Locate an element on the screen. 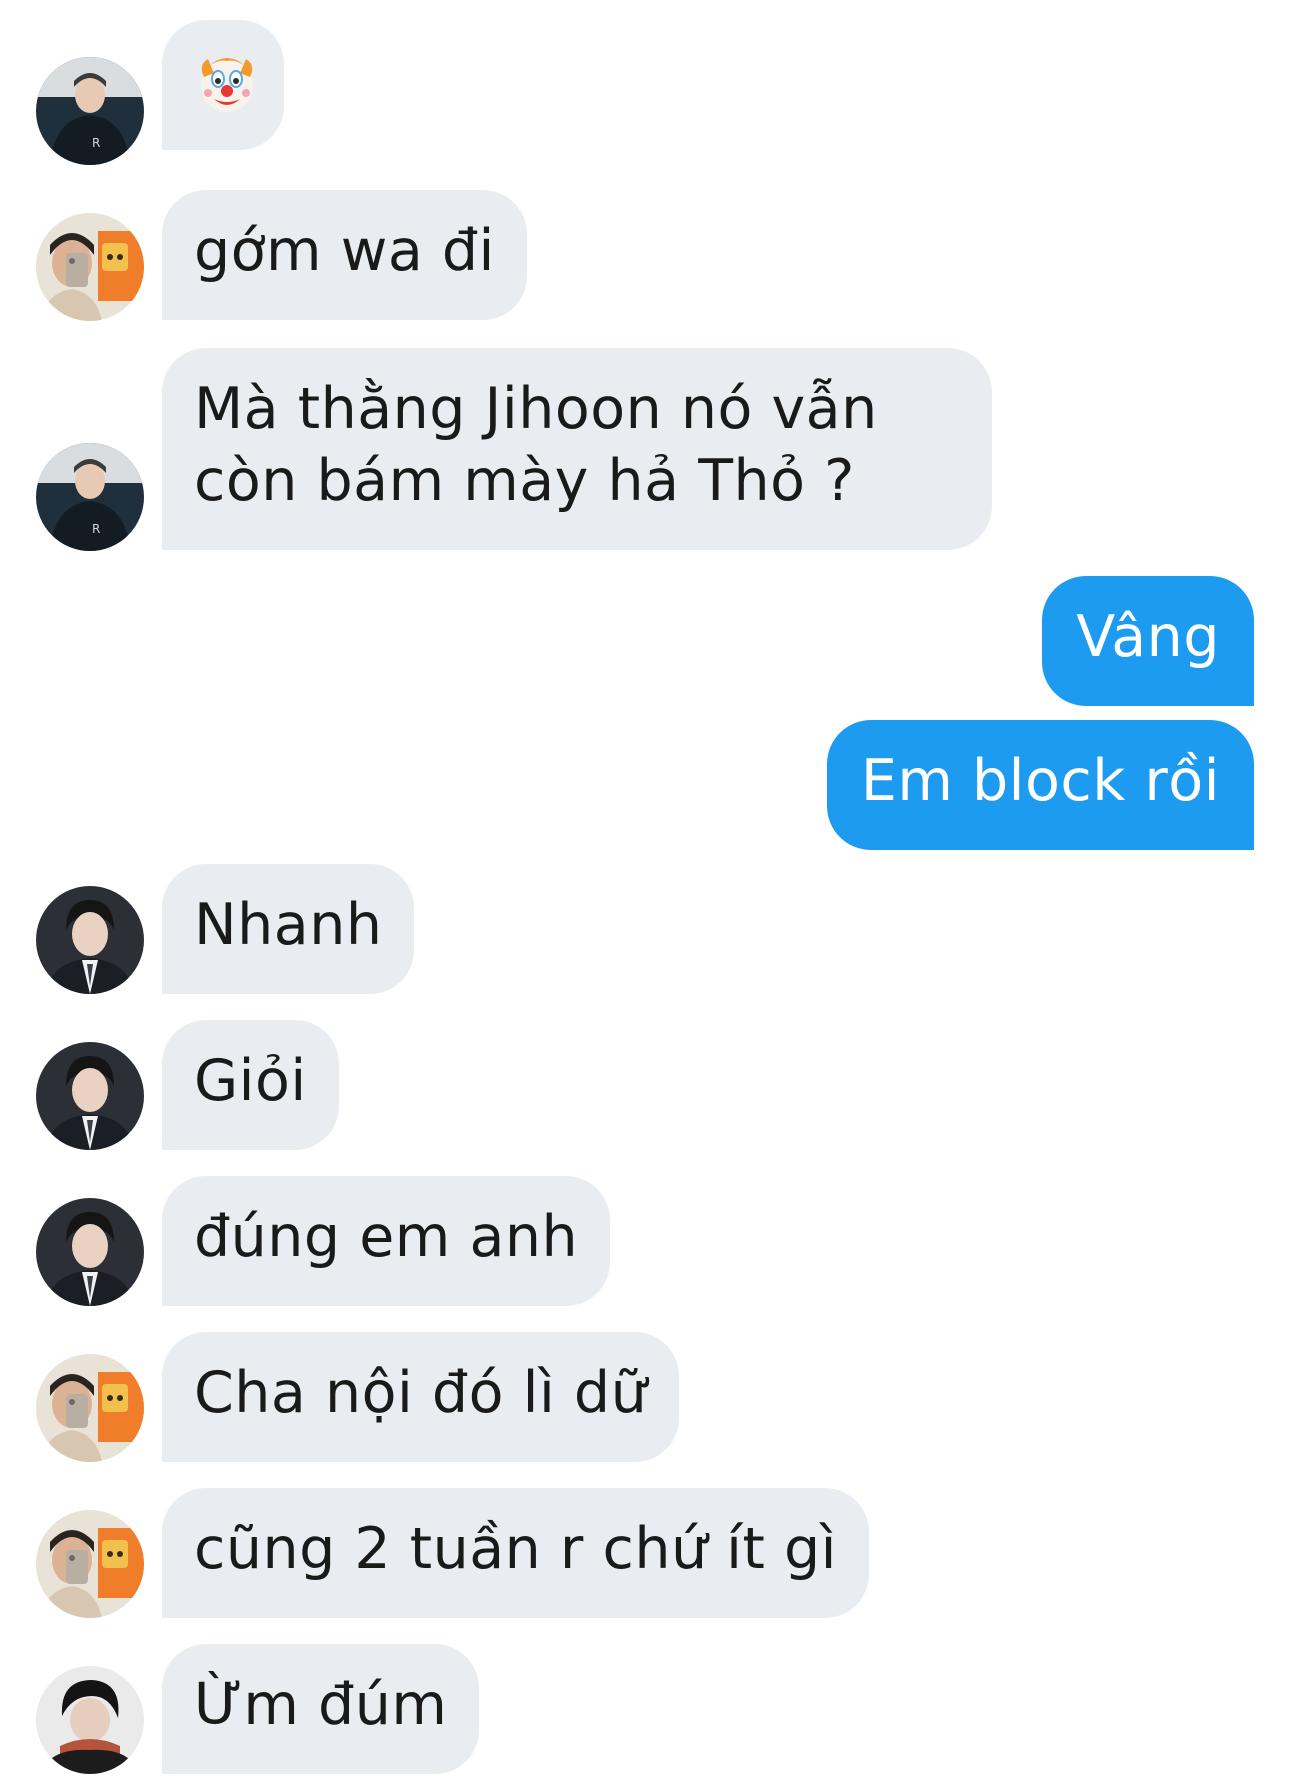 The height and width of the screenshot is (1792, 1290). message-bubble: Ừm đúm is located at coordinates (321, 1709).